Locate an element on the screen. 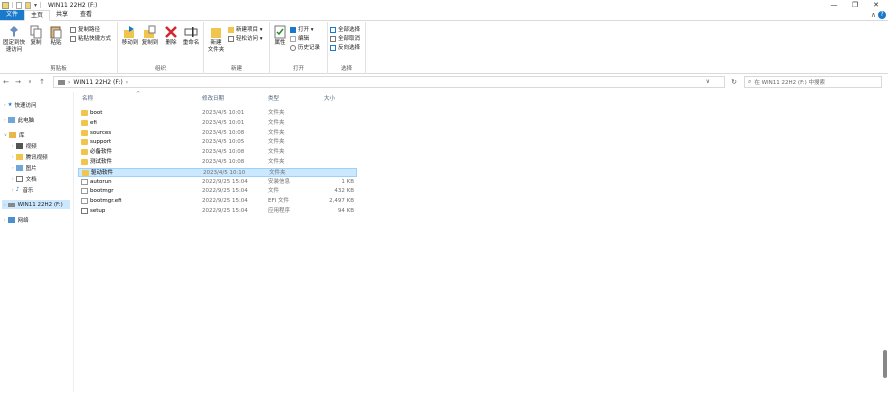 The image size is (888, 400). refresh-button: ↻ is located at coordinates (734, 82).